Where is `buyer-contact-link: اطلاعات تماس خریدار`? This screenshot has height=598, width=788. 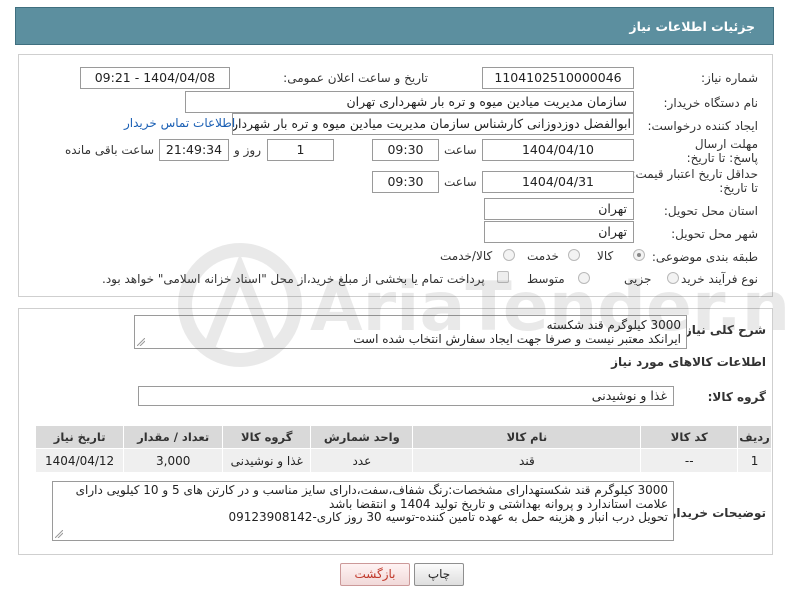 buyer-contact-link: اطلاعات تماس خریدار is located at coordinates (179, 123).